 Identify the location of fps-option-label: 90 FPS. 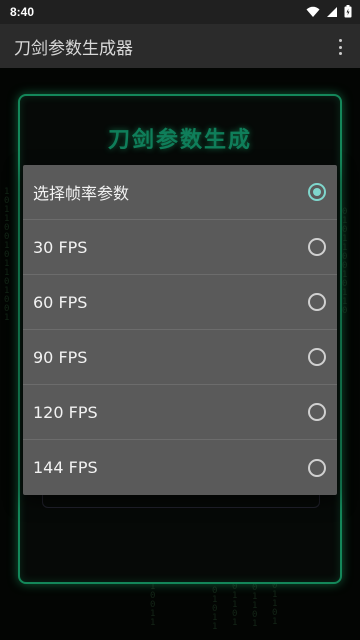
(60, 357).